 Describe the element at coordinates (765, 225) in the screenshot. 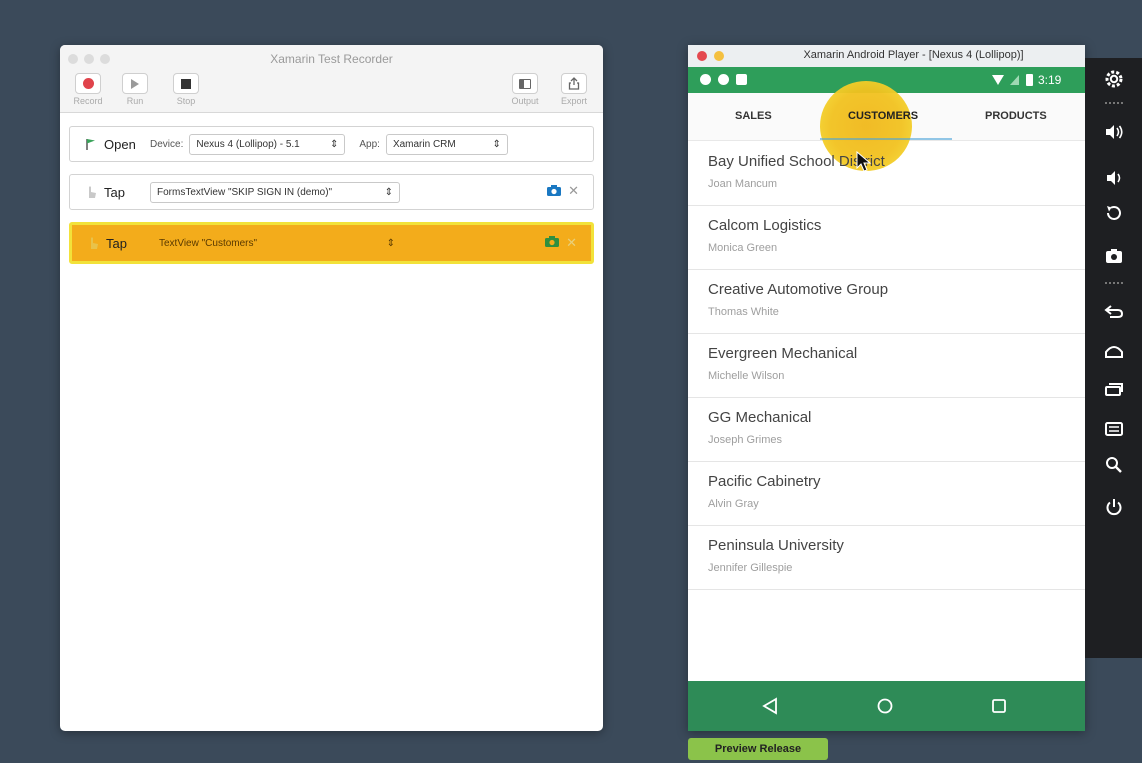

I see `customer-name: Calcom Logistics` at that location.